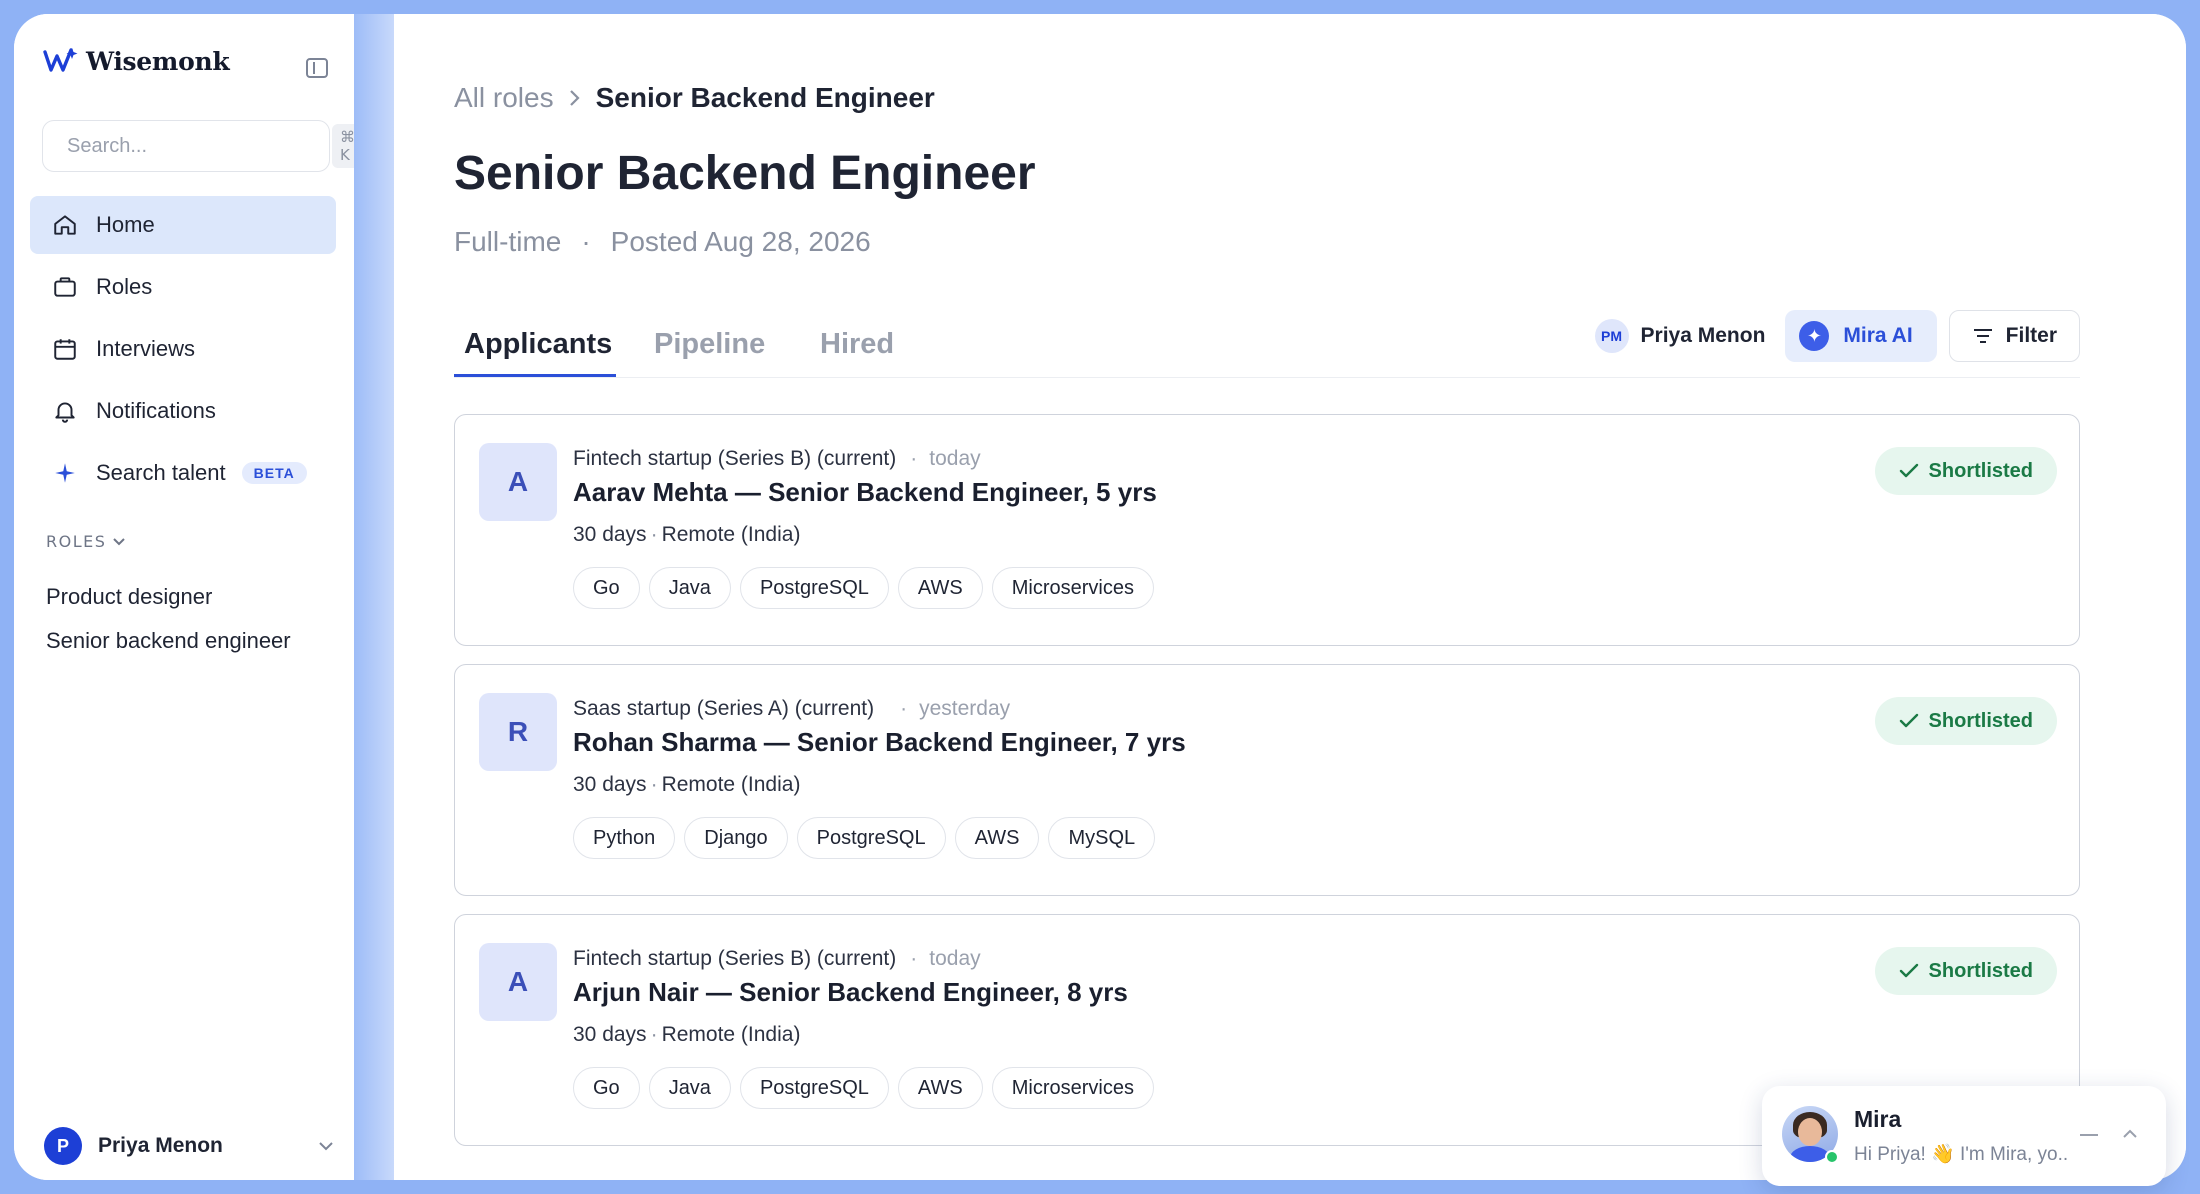  What do you see at coordinates (129, 597) in the screenshot?
I see `role-link-product-designer: Product designer` at bounding box center [129, 597].